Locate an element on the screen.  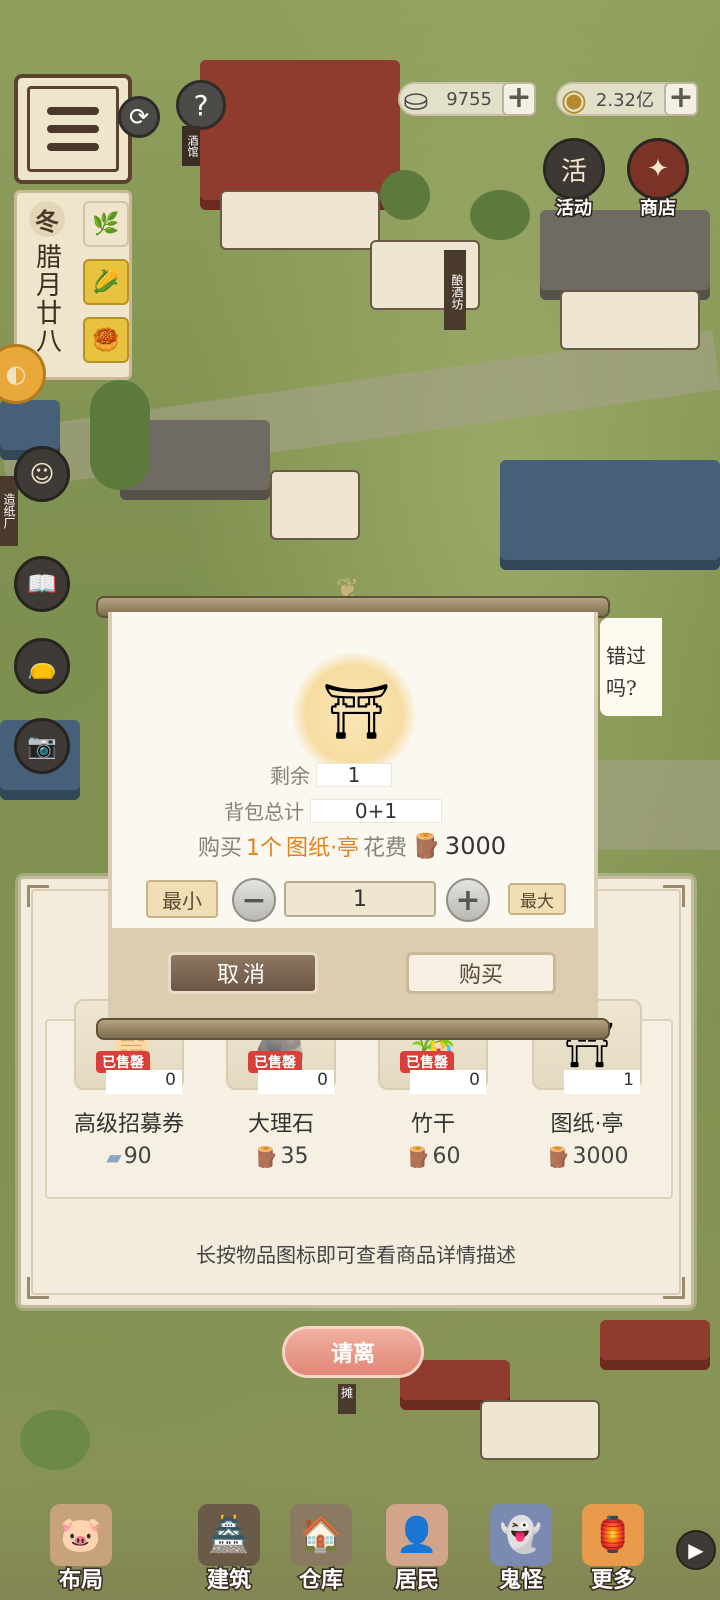
scroll-rod-bottom is located at coordinates (353, 1029).